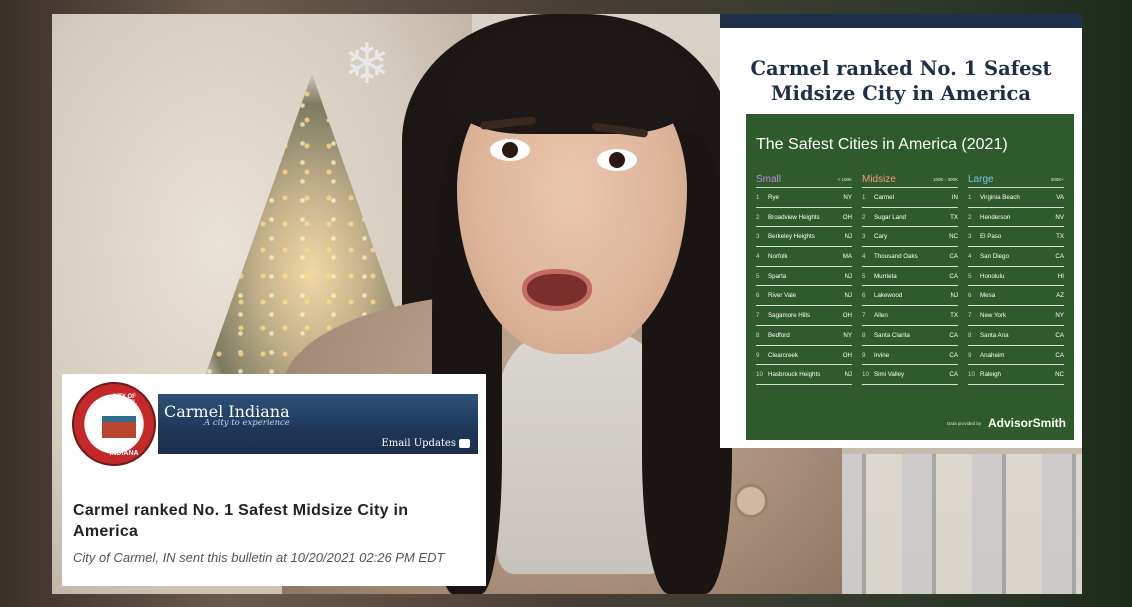 The image size is (1132, 607). I want to click on row-rank: 2, so click(970, 217).